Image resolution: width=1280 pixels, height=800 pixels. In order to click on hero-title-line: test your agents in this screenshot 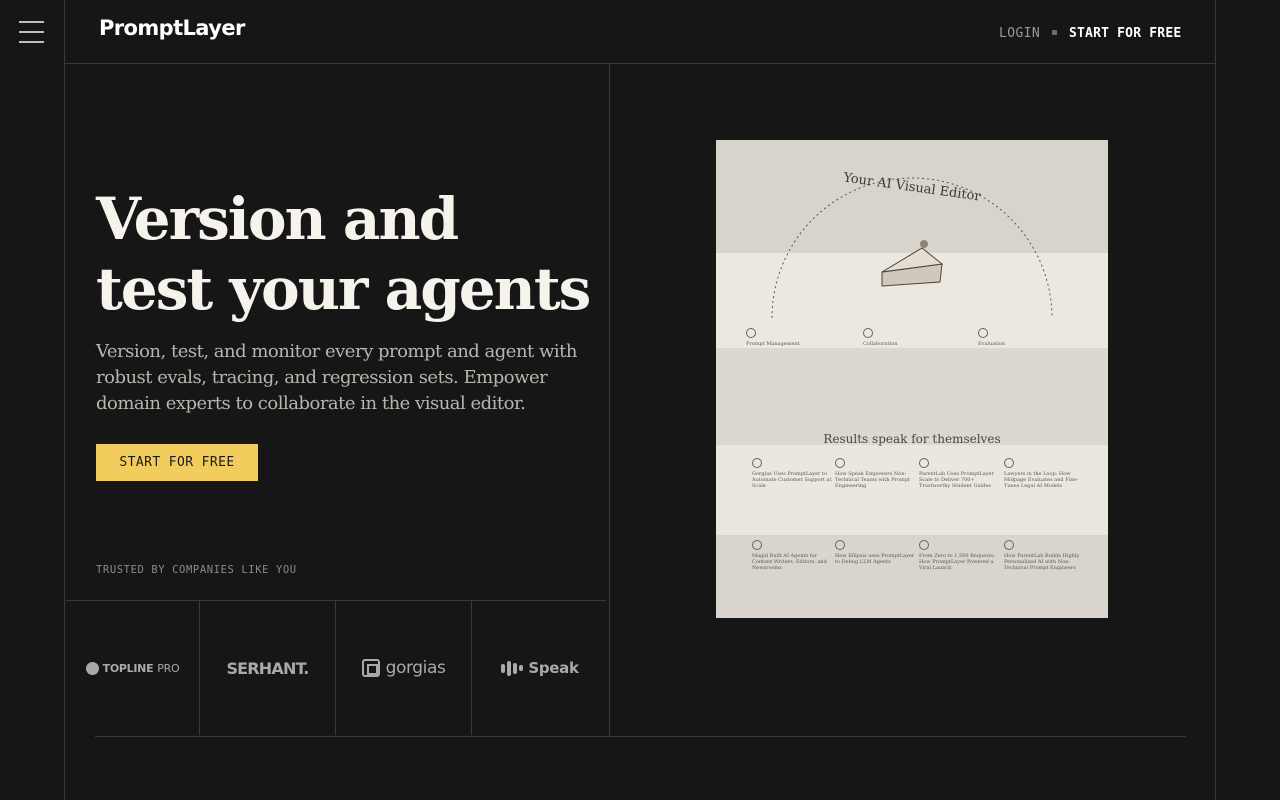, I will do `click(343, 289)`.